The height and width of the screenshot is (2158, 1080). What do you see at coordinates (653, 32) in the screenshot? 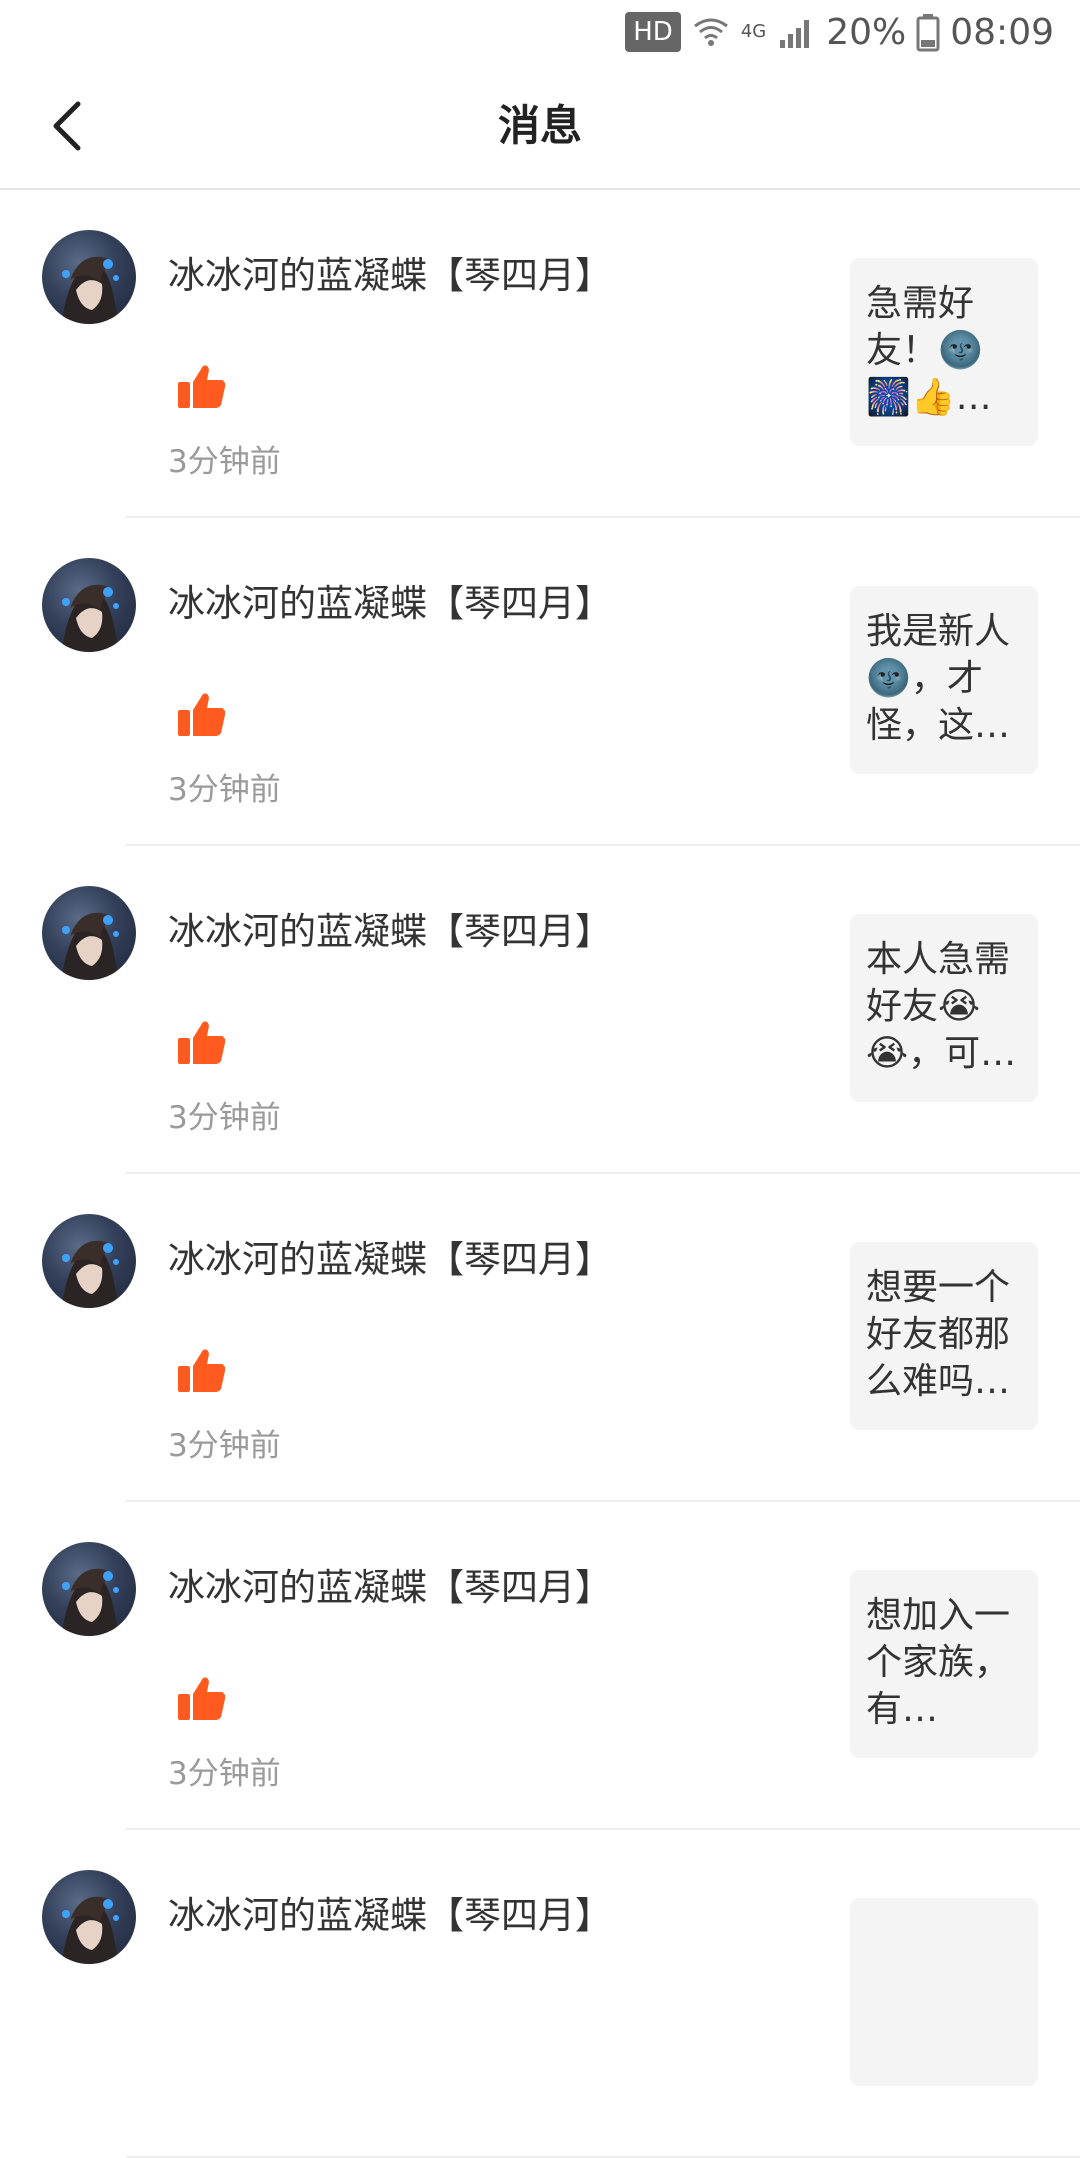
I see `hd-badge: HD` at bounding box center [653, 32].